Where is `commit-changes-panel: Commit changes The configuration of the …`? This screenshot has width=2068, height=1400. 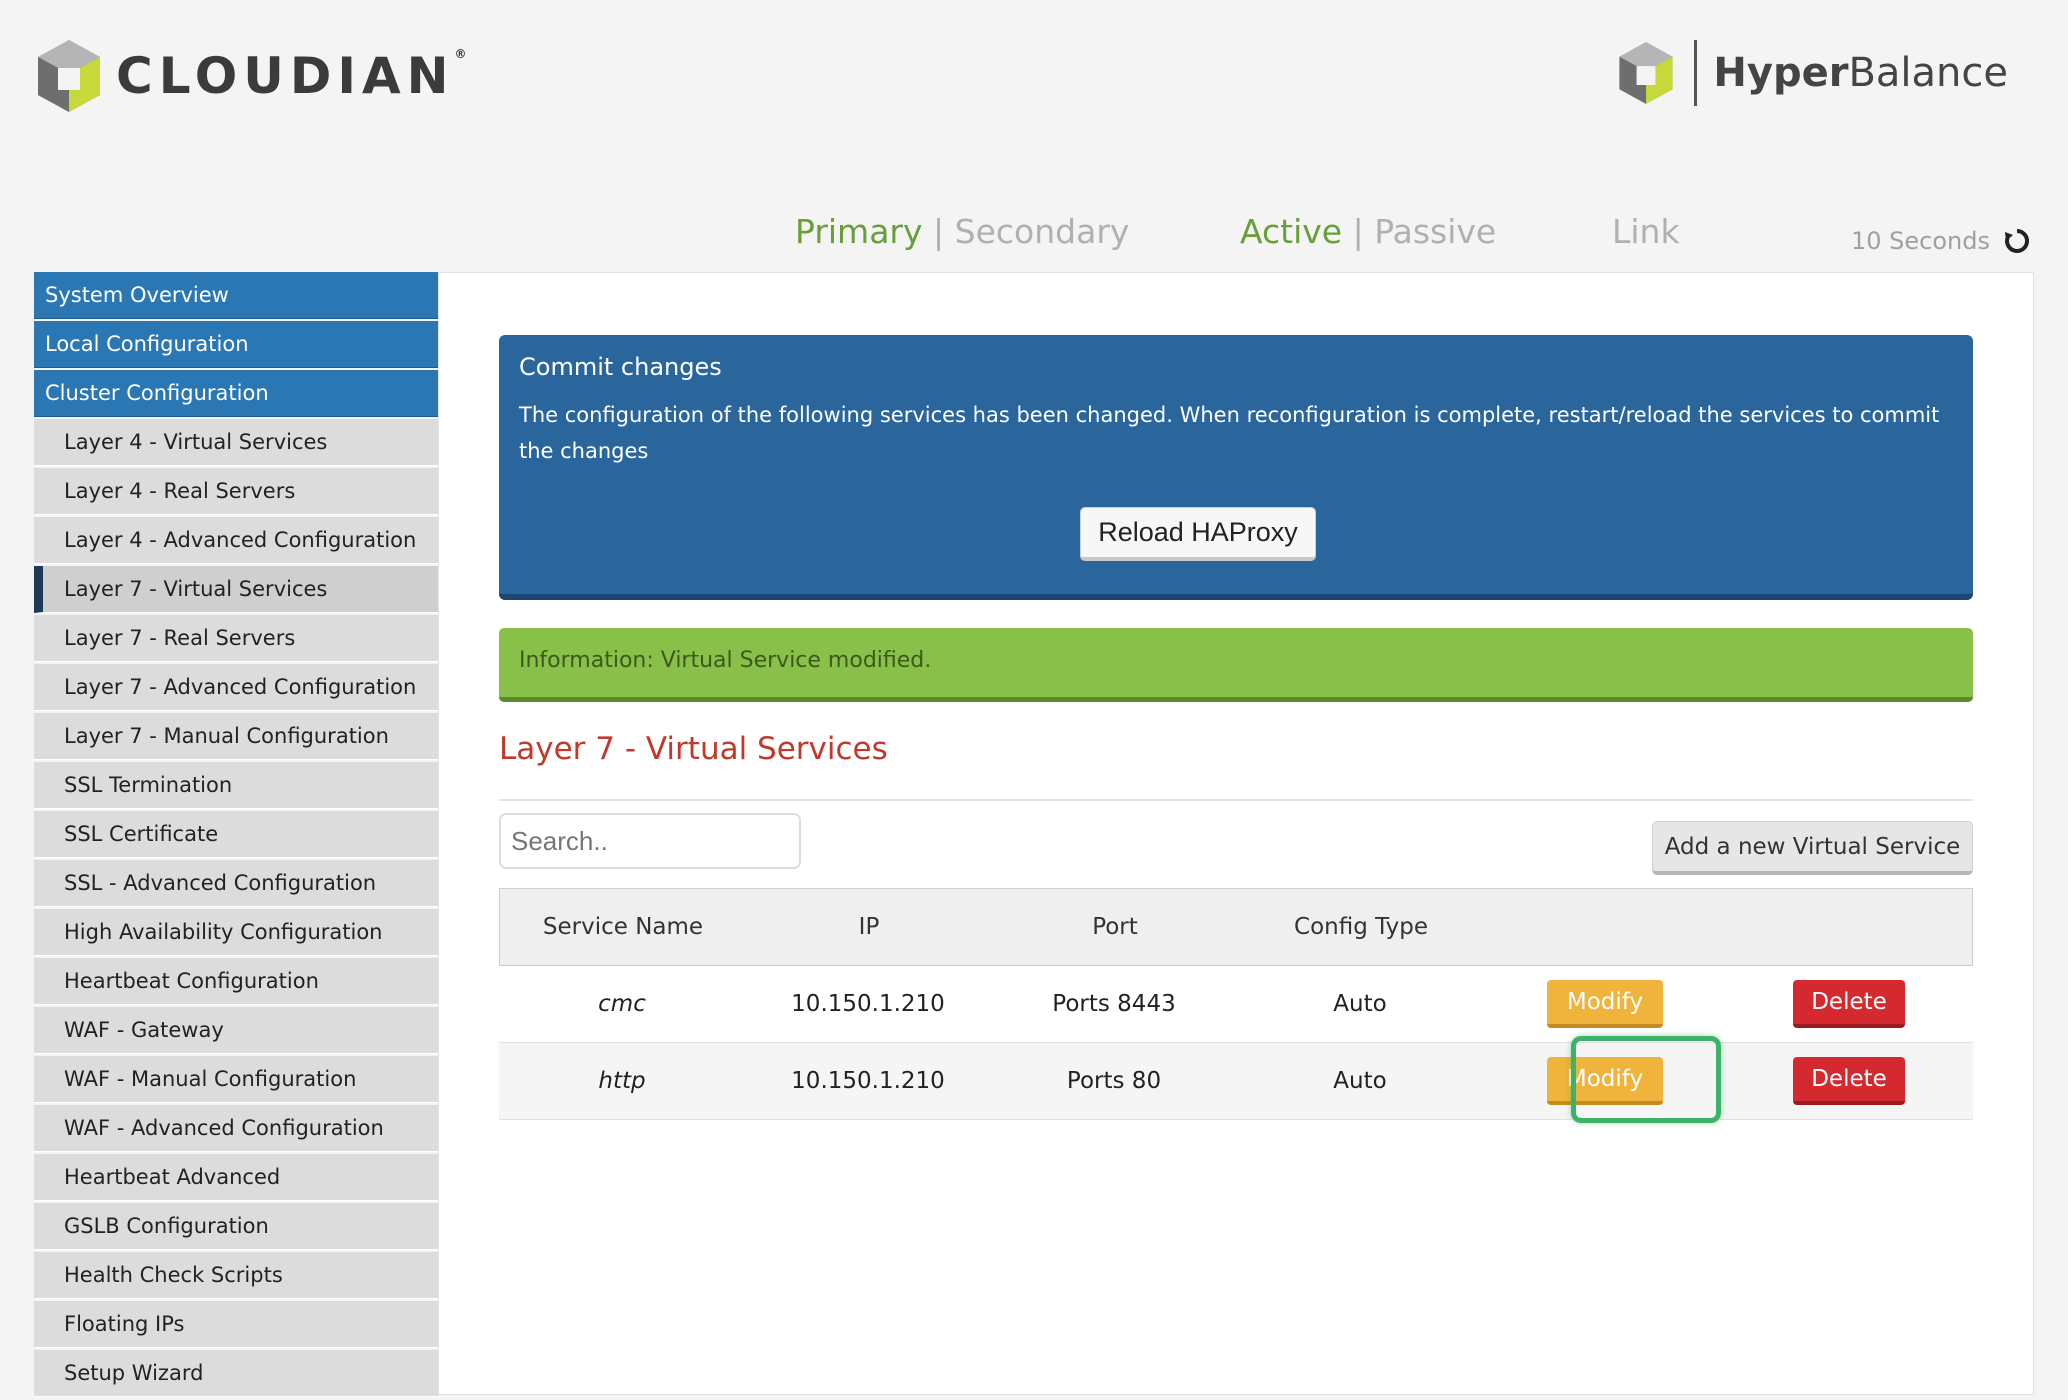
commit-changes-panel: Commit changes The configuration of the … is located at coordinates (1236, 467).